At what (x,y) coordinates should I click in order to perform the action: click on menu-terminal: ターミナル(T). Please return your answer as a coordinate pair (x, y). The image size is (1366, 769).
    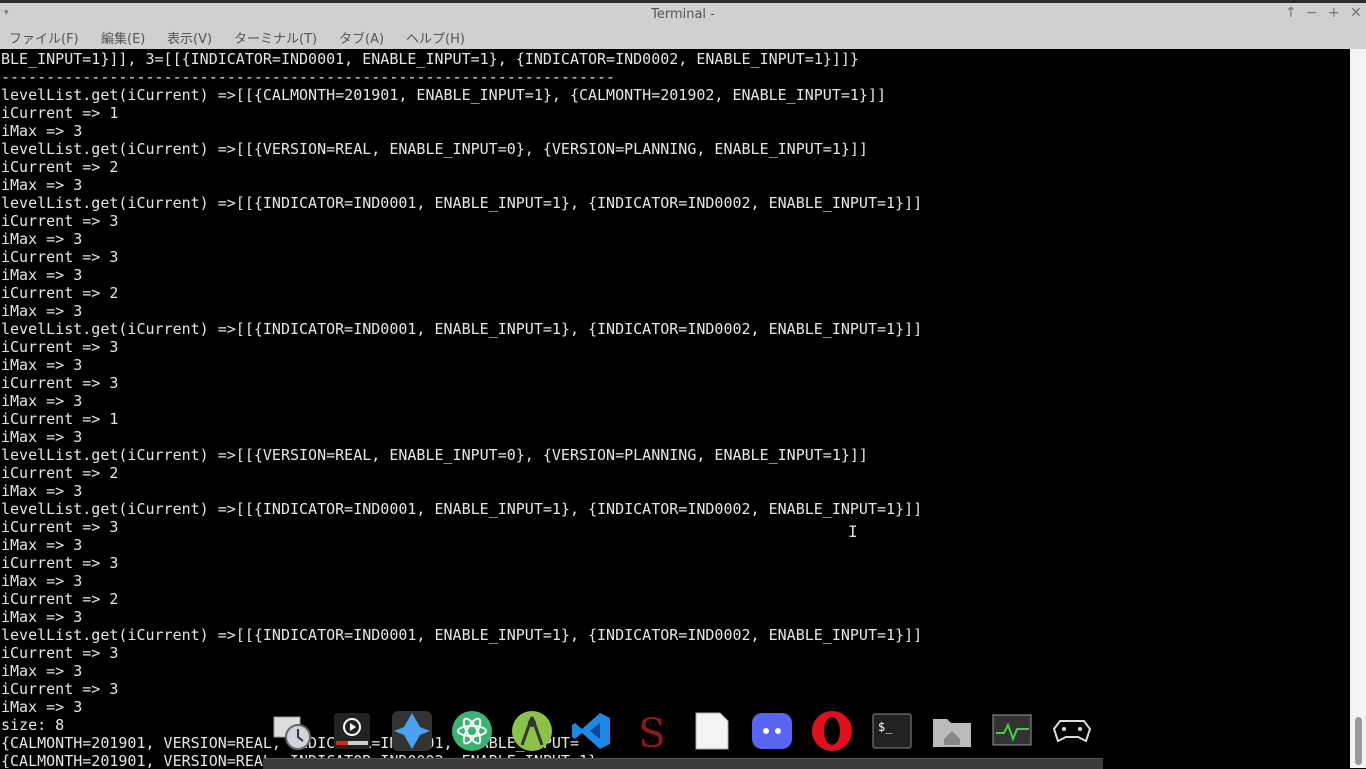
    Looking at the image, I should click on (275, 37).